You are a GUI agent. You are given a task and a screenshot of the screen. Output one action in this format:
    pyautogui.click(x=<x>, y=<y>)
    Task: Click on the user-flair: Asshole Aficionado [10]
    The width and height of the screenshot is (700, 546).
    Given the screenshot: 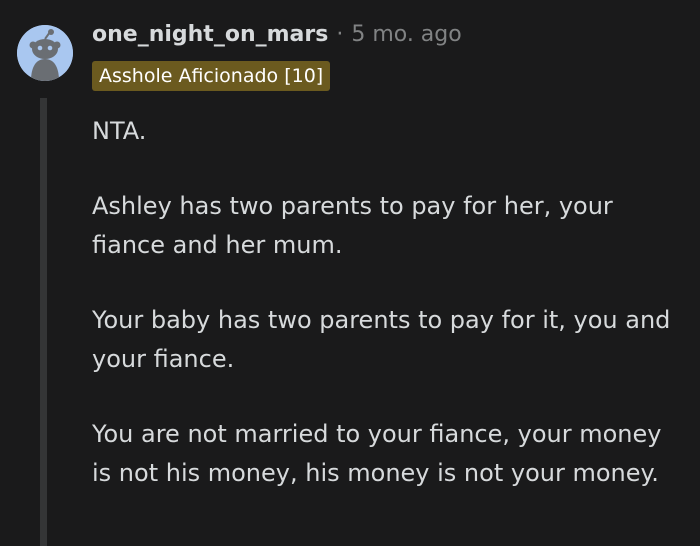 What is the action you would take?
    pyautogui.click(x=211, y=76)
    